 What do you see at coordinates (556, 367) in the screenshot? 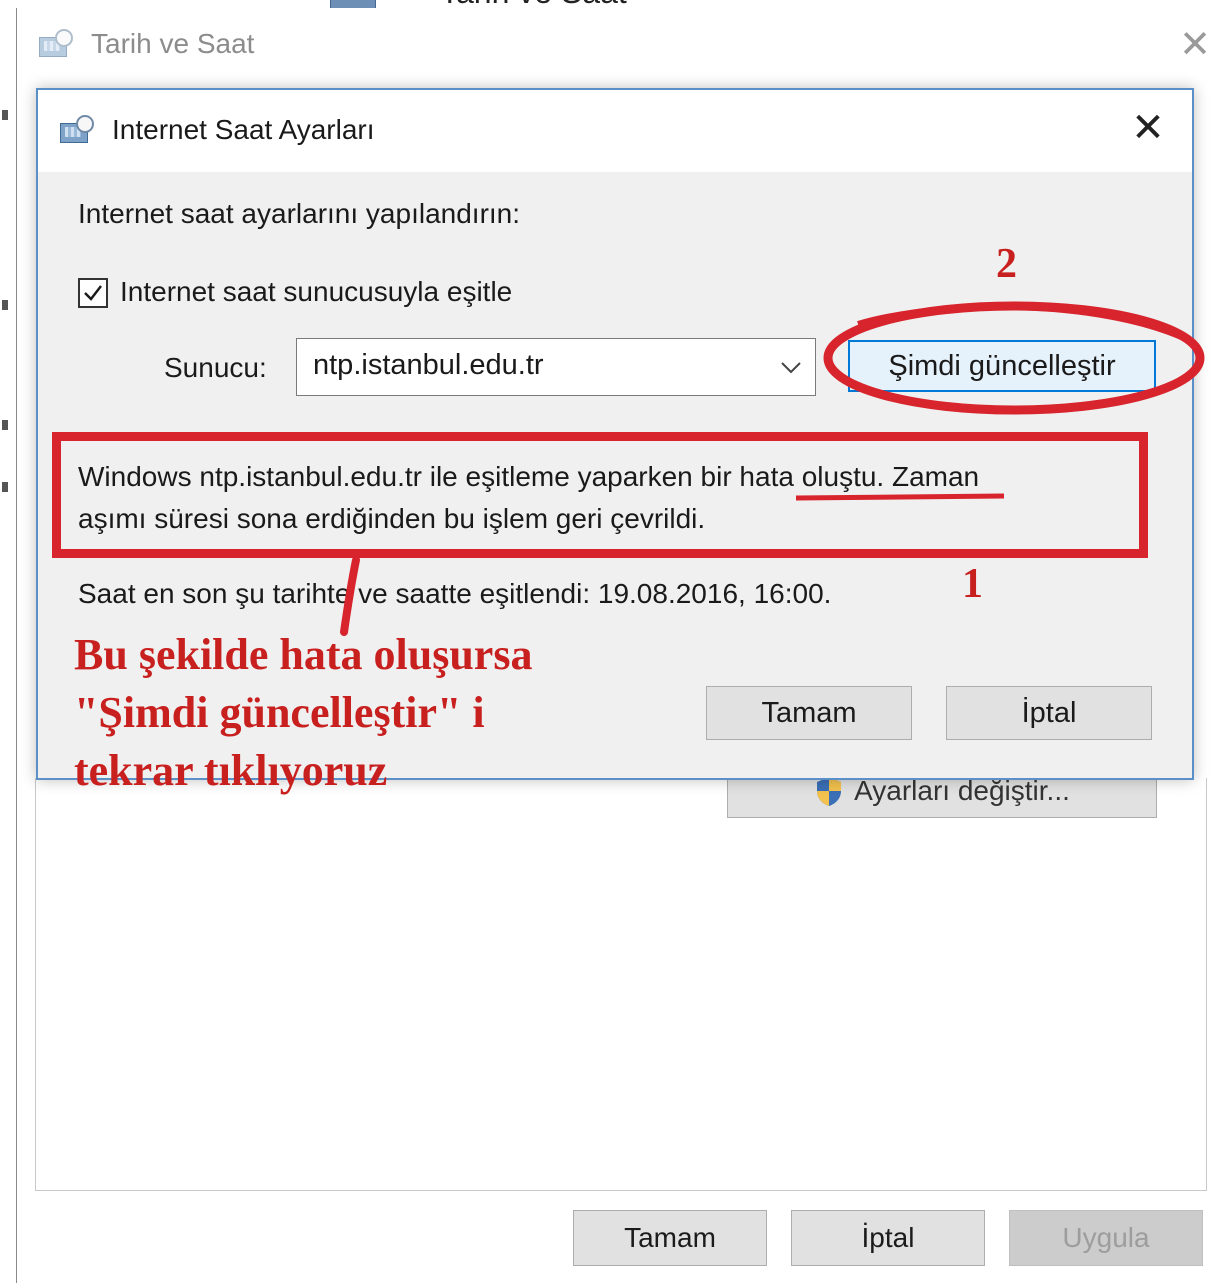
I see `server-combobox: ntp.istanbul.edu.tr` at bounding box center [556, 367].